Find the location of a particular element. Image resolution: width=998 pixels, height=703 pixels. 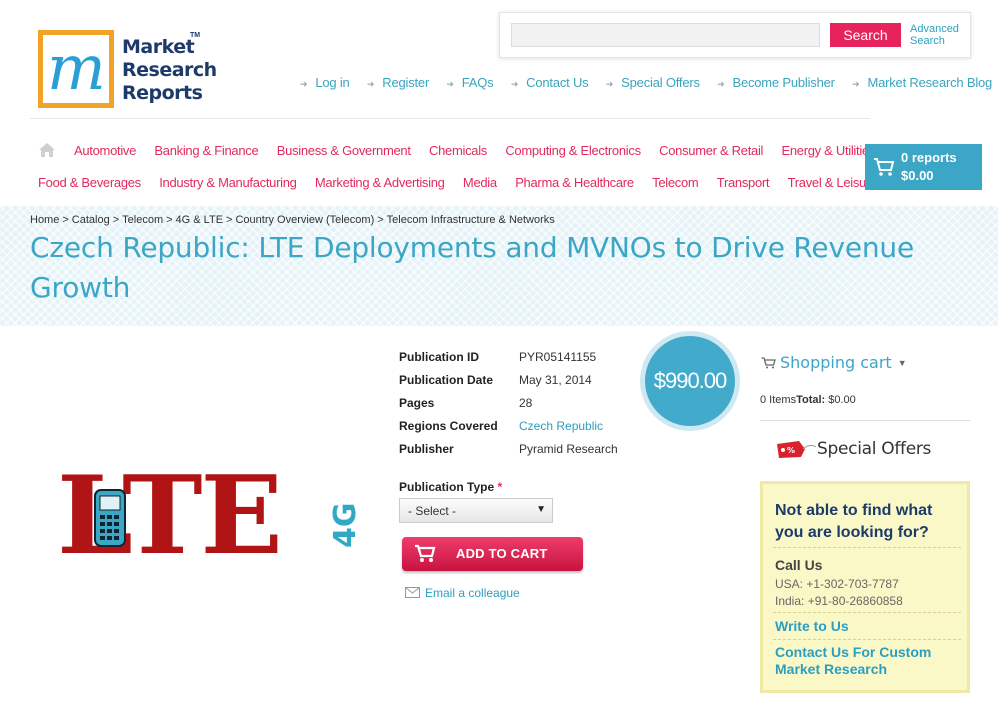

category-telecom: Telecom is located at coordinates (675, 182).